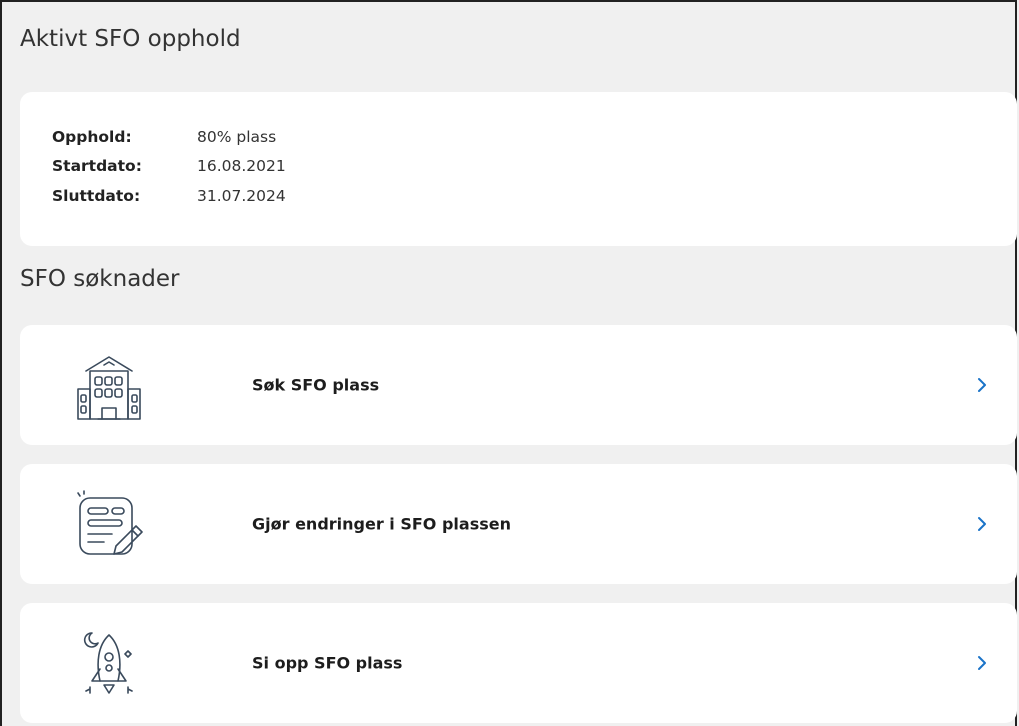 The image size is (1019, 726). What do you see at coordinates (169, 166) in the screenshot?
I see `info-row-start-date: Startdato: 16.08.2021` at bounding box center [169, 166].